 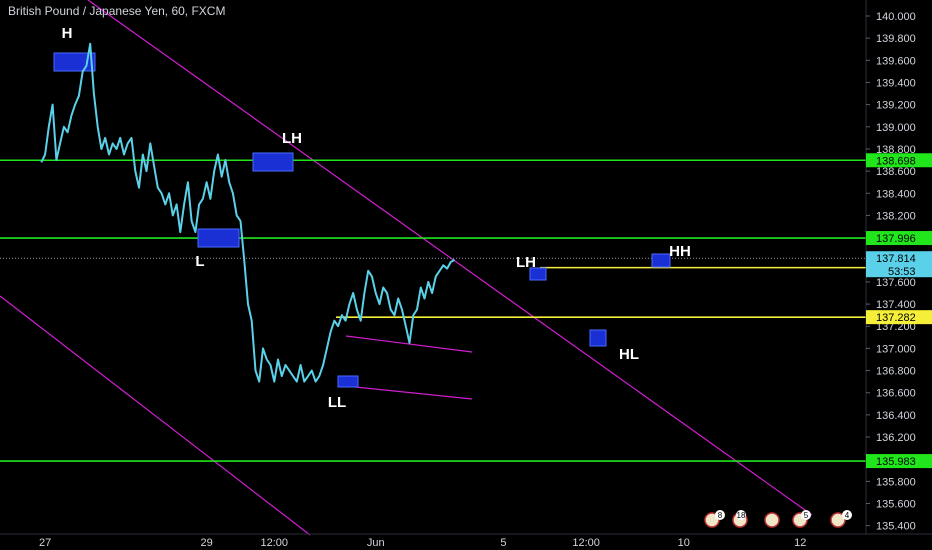 I want to click on y-tick-label-138.400: 138.400, so click(x=896, y=194).